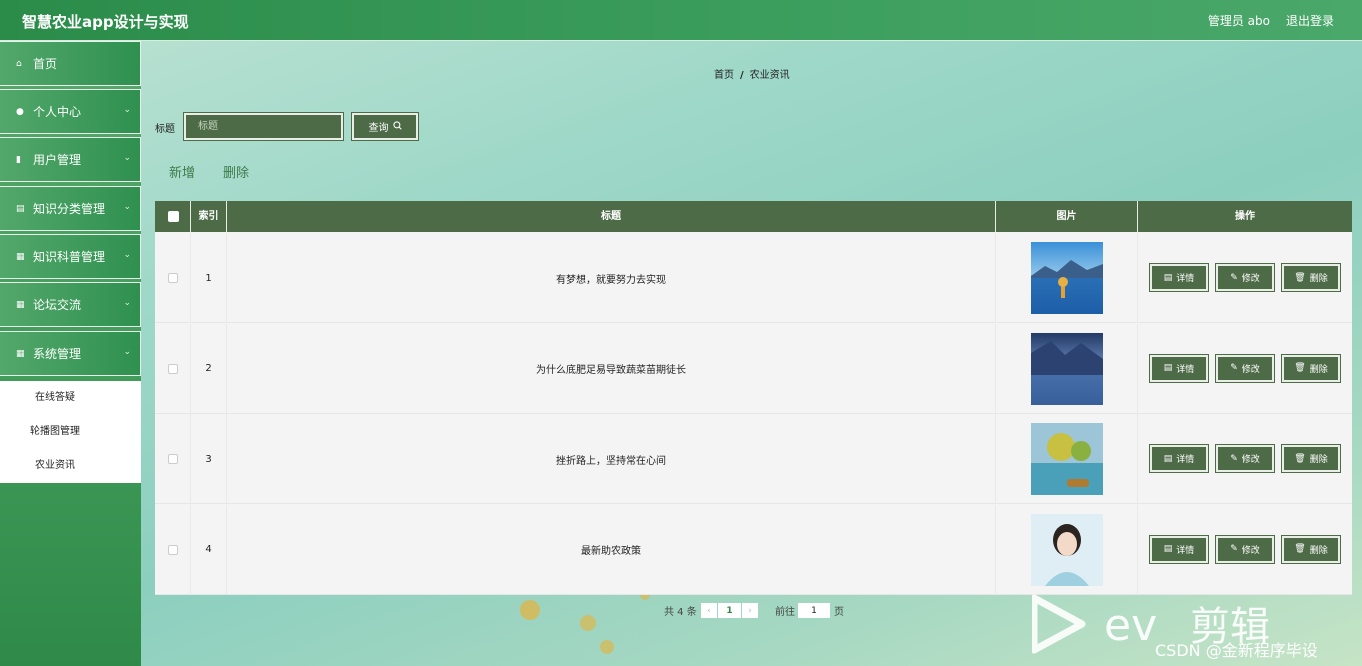 The width and height of the screenshot is (1362, 666). I want to click on query-button-label: 查询, so click(378, 128).